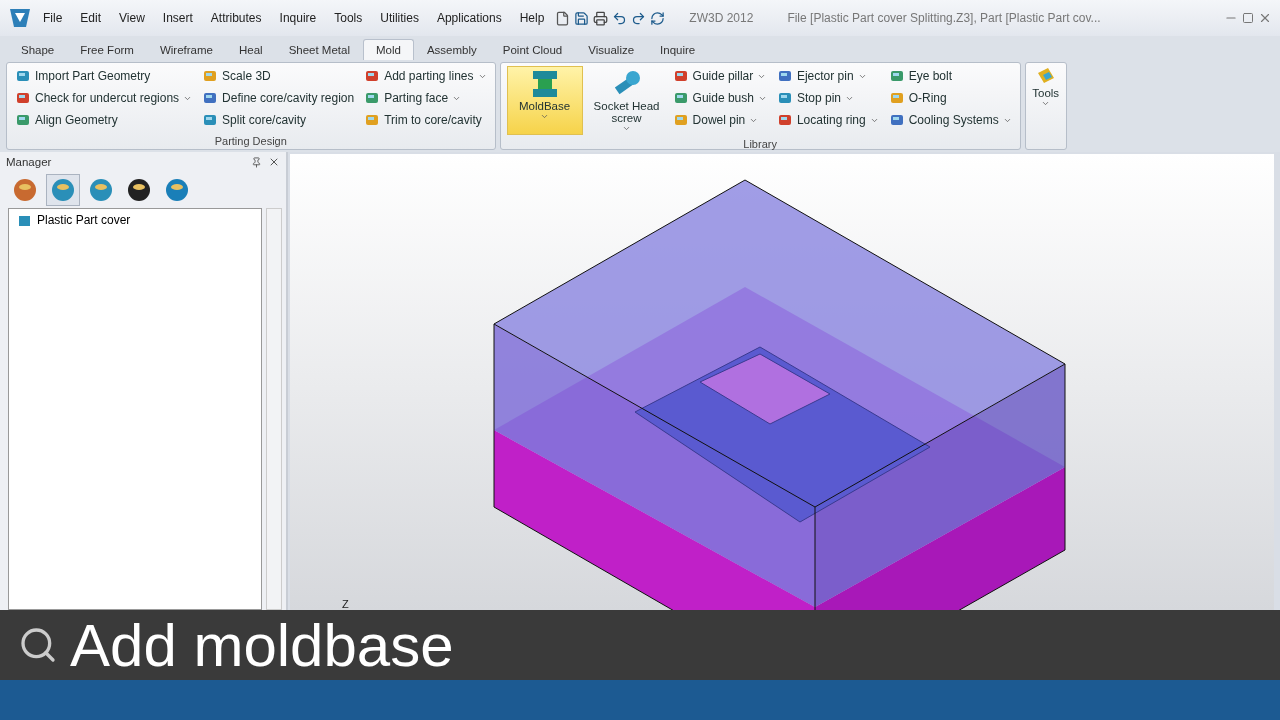 The height and width of the screenshot is (720, 1280). Describe the element at coordinates (38, 645) in the screenshot. I see `search-icon` at that location.